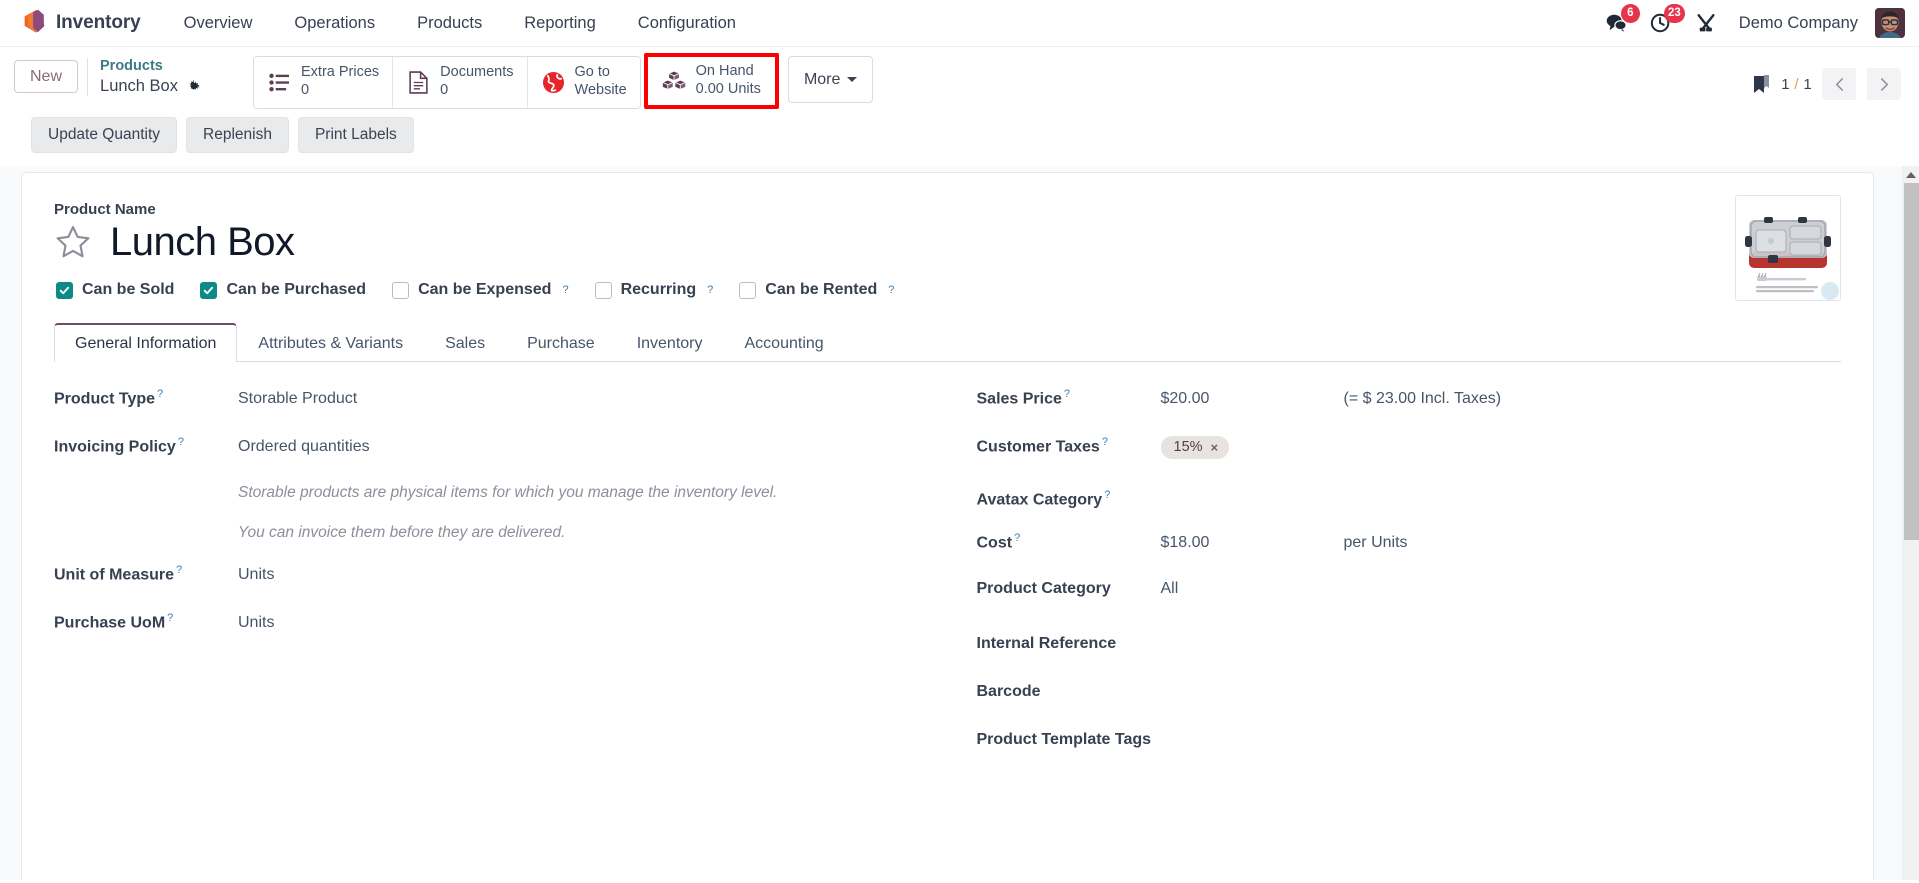 The height and width of the screenshot is (883, 1919). I want to click on field-internal-reference-value, so click(1501, 638).